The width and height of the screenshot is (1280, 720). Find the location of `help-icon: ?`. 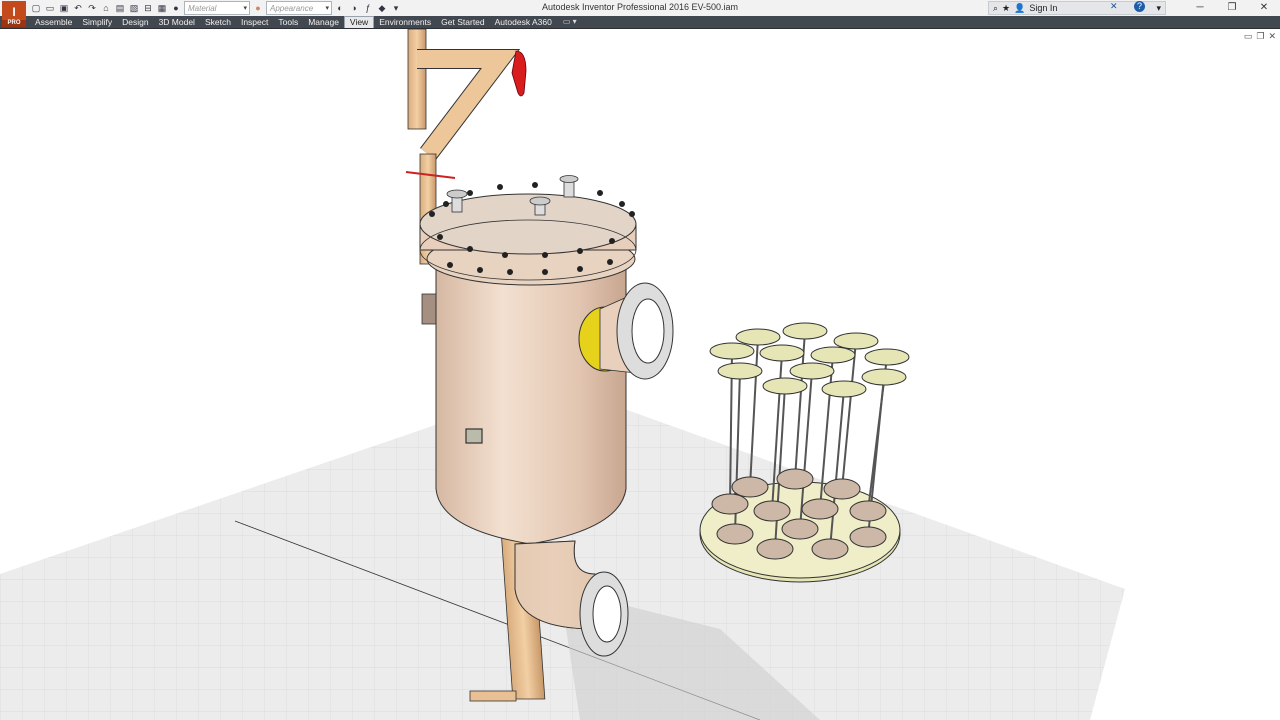

help-icon: ? is located at coordinates (1139, 6).